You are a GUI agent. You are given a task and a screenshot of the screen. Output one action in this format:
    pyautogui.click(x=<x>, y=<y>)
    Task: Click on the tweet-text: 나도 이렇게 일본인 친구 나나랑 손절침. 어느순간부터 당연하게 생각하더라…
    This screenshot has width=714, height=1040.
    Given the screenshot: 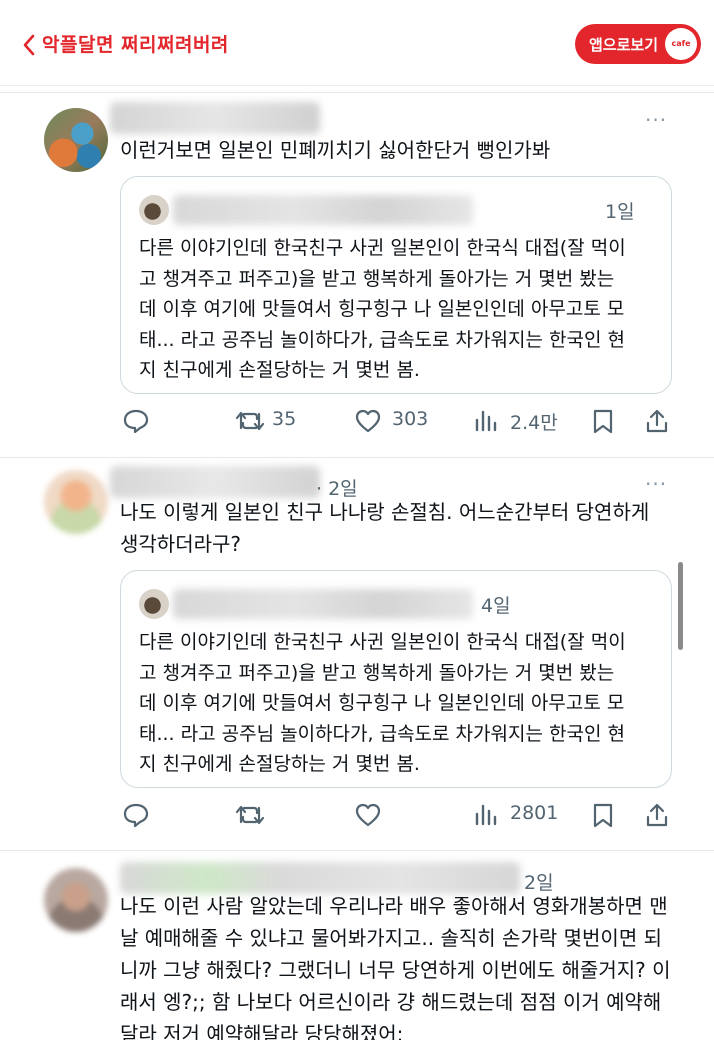 What is the action you would take?
    pyautogui.click(x=385, y=528)
    